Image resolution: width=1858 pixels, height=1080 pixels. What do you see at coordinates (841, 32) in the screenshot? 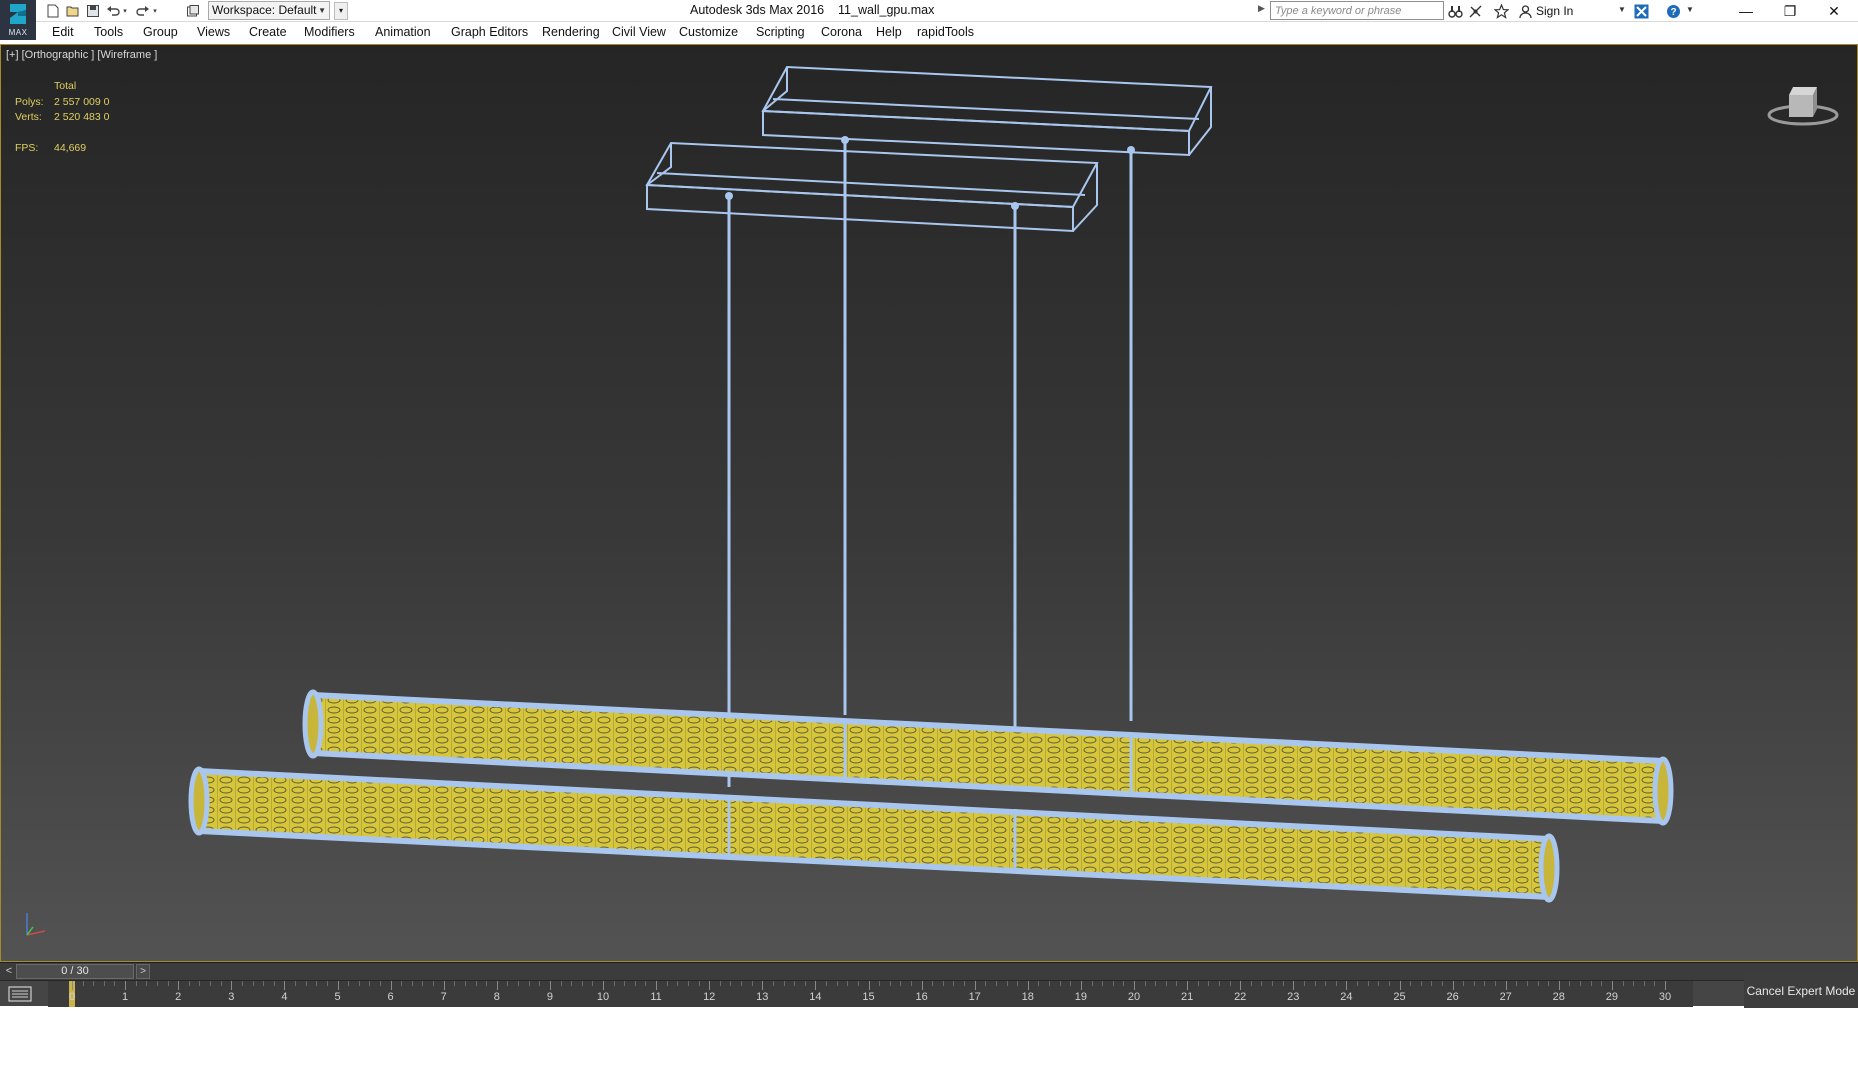
I see `menu-corona: Corona` at bounding box center [841, 32].